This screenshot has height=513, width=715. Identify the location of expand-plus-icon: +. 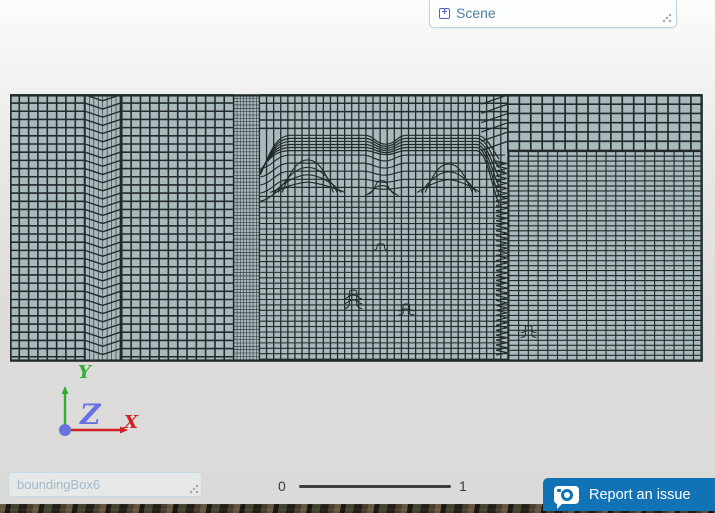
(444, 13).